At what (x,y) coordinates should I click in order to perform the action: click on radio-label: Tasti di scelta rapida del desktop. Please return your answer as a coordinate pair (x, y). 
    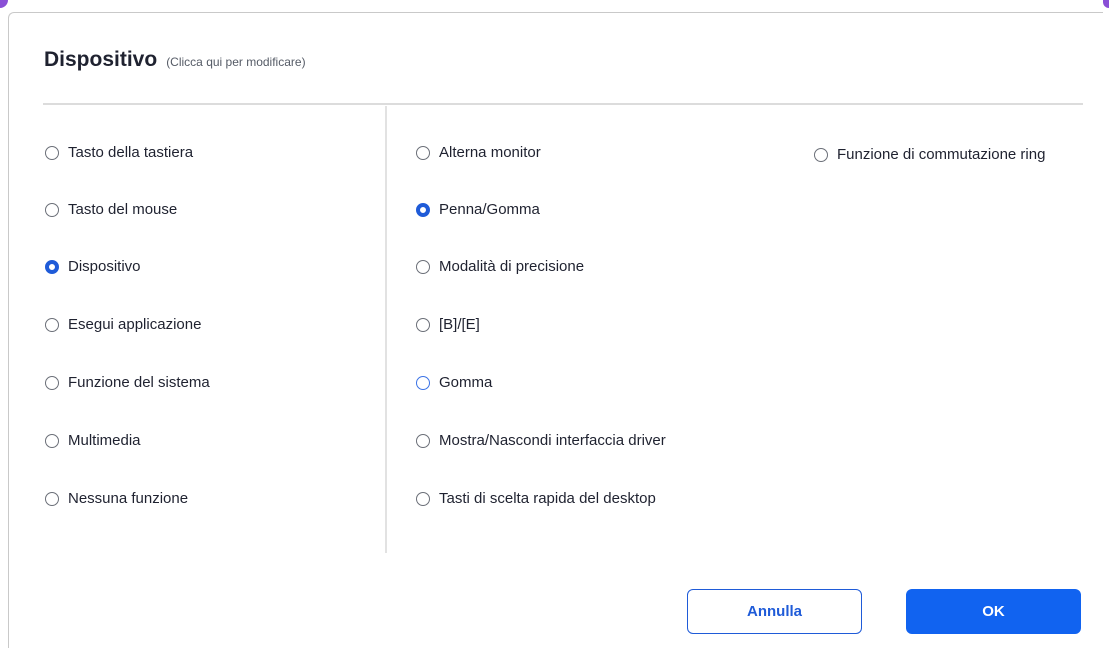
    Looking at the image, I should click on (547, 498).